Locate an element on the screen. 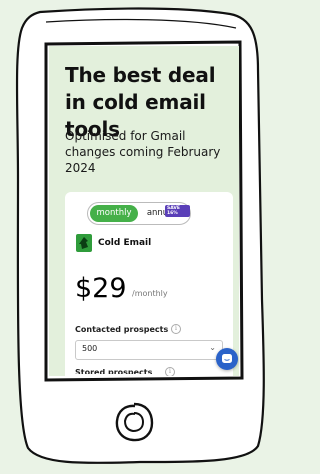  contacted-prospects-label: Contacted prospects is located at coordinates (122, 329).